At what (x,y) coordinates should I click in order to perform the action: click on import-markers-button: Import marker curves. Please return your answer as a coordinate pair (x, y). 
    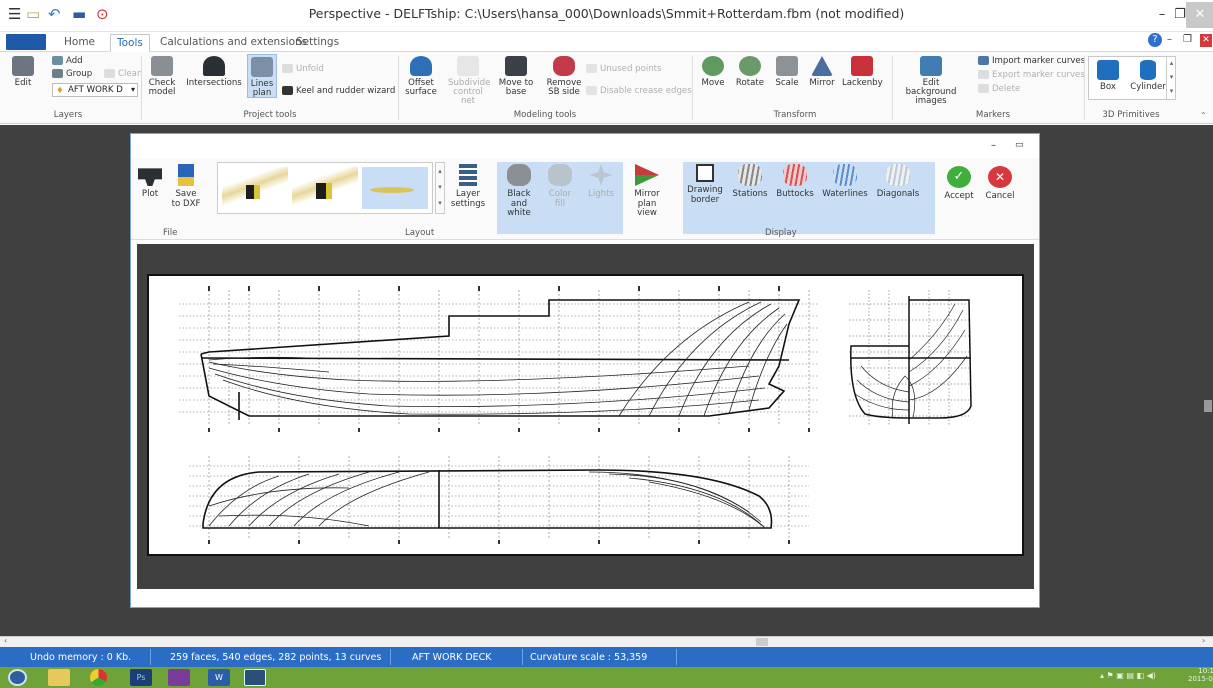
    Looking at the image, I should click on (1031, 61).